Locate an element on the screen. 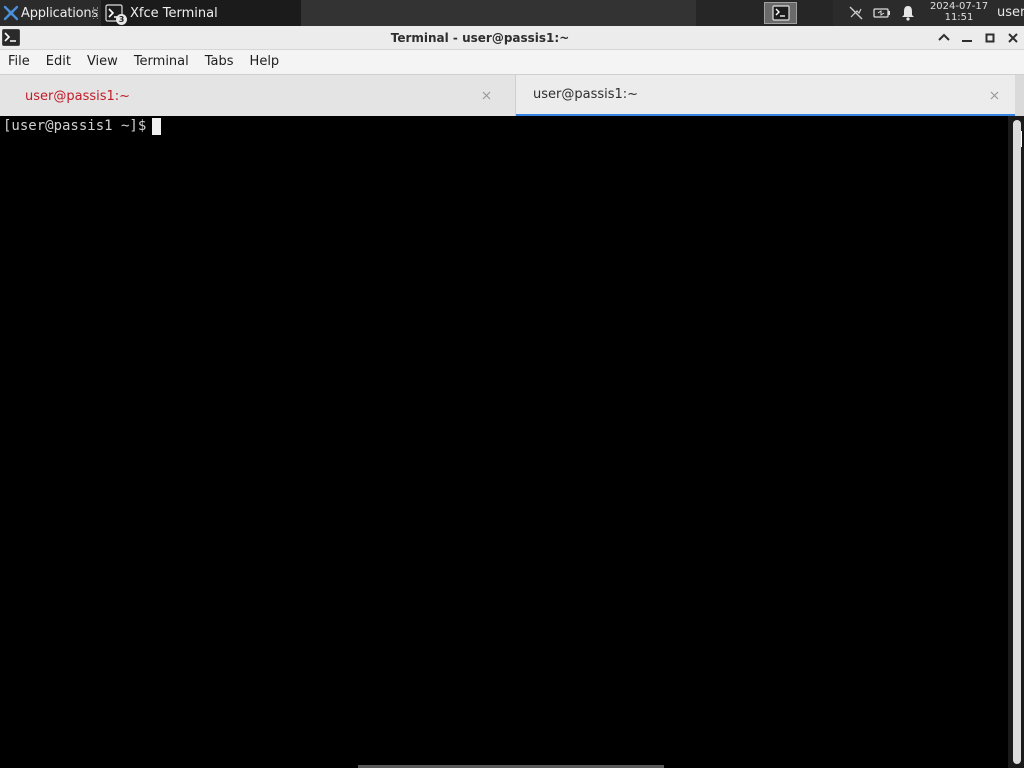 The image size is (1024, 768). tab-terminal-2: user@passis1:~ is located at coordinates (765, 96).